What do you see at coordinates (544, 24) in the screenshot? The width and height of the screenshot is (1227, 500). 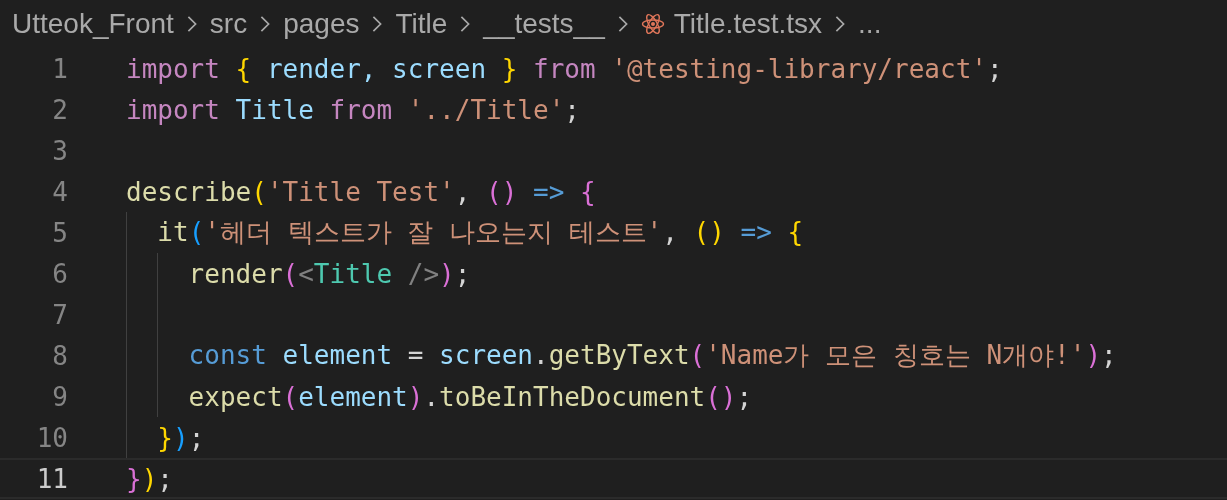 I see `breadcrumb-item: __tests__` at bounding box center [544, 24].